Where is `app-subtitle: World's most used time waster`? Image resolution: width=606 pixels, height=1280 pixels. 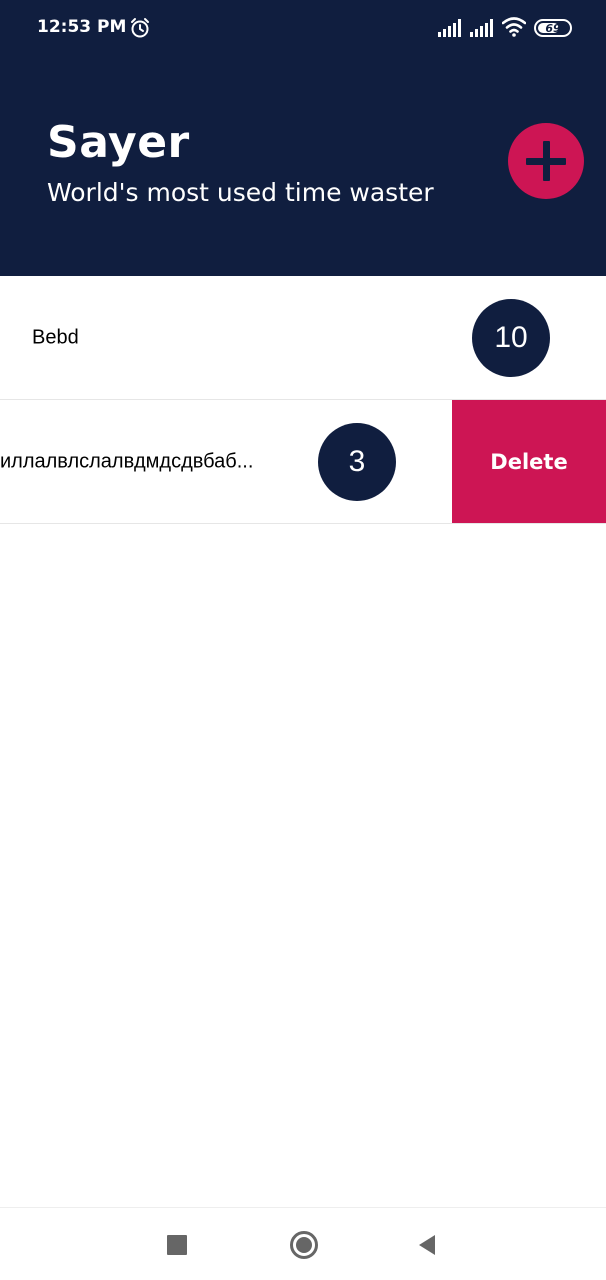 app-subtitle: World's most used time waster is located at coordinates (240, 192).